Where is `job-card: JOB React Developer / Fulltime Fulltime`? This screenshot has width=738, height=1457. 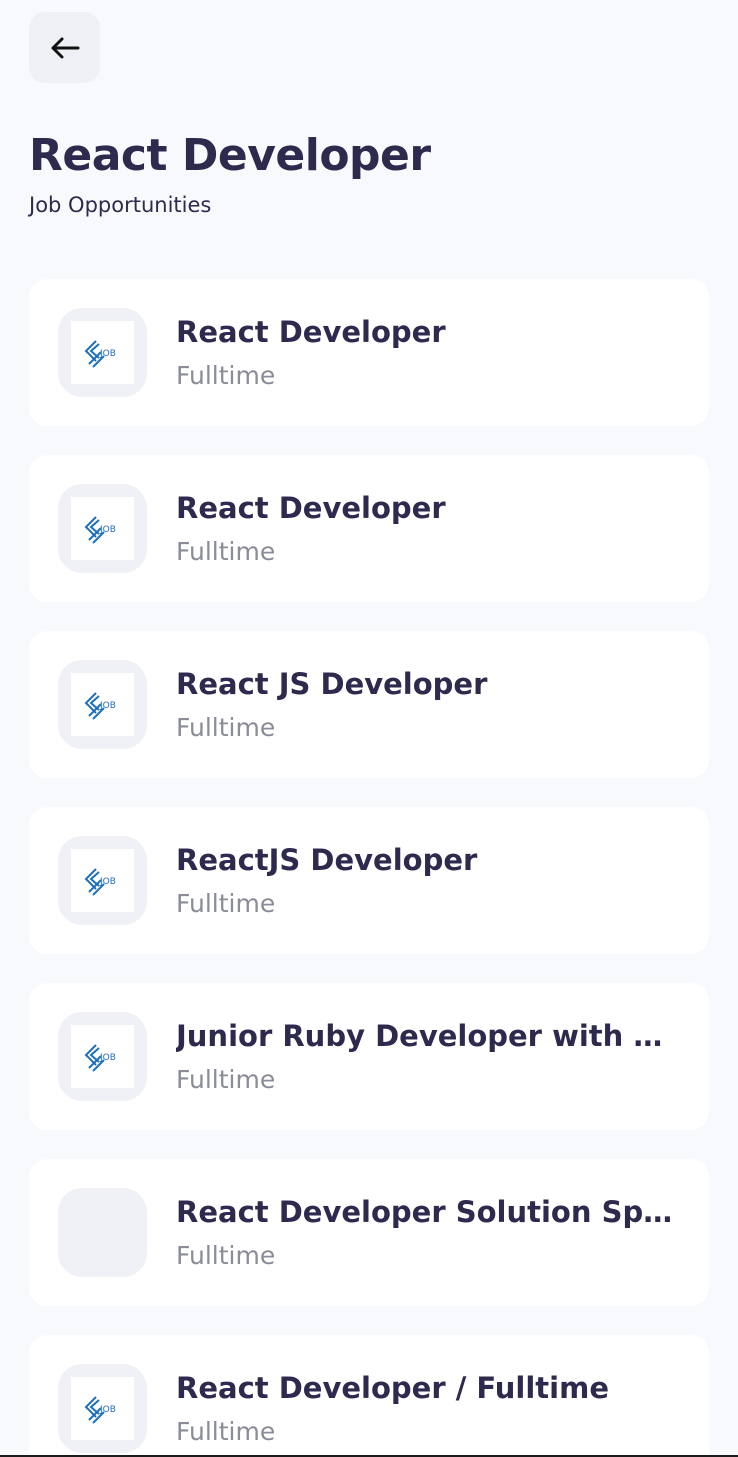
job-card: JOB React Developer / Fulltime Fulltime is located at coordinates (369, 1396).